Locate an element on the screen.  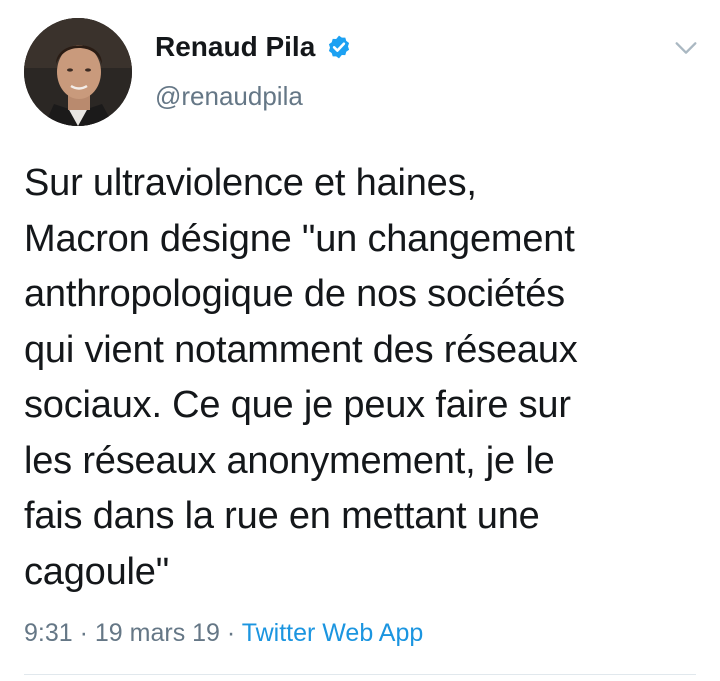
tweet-time: 9:31 is located at coordinates (48, 633).